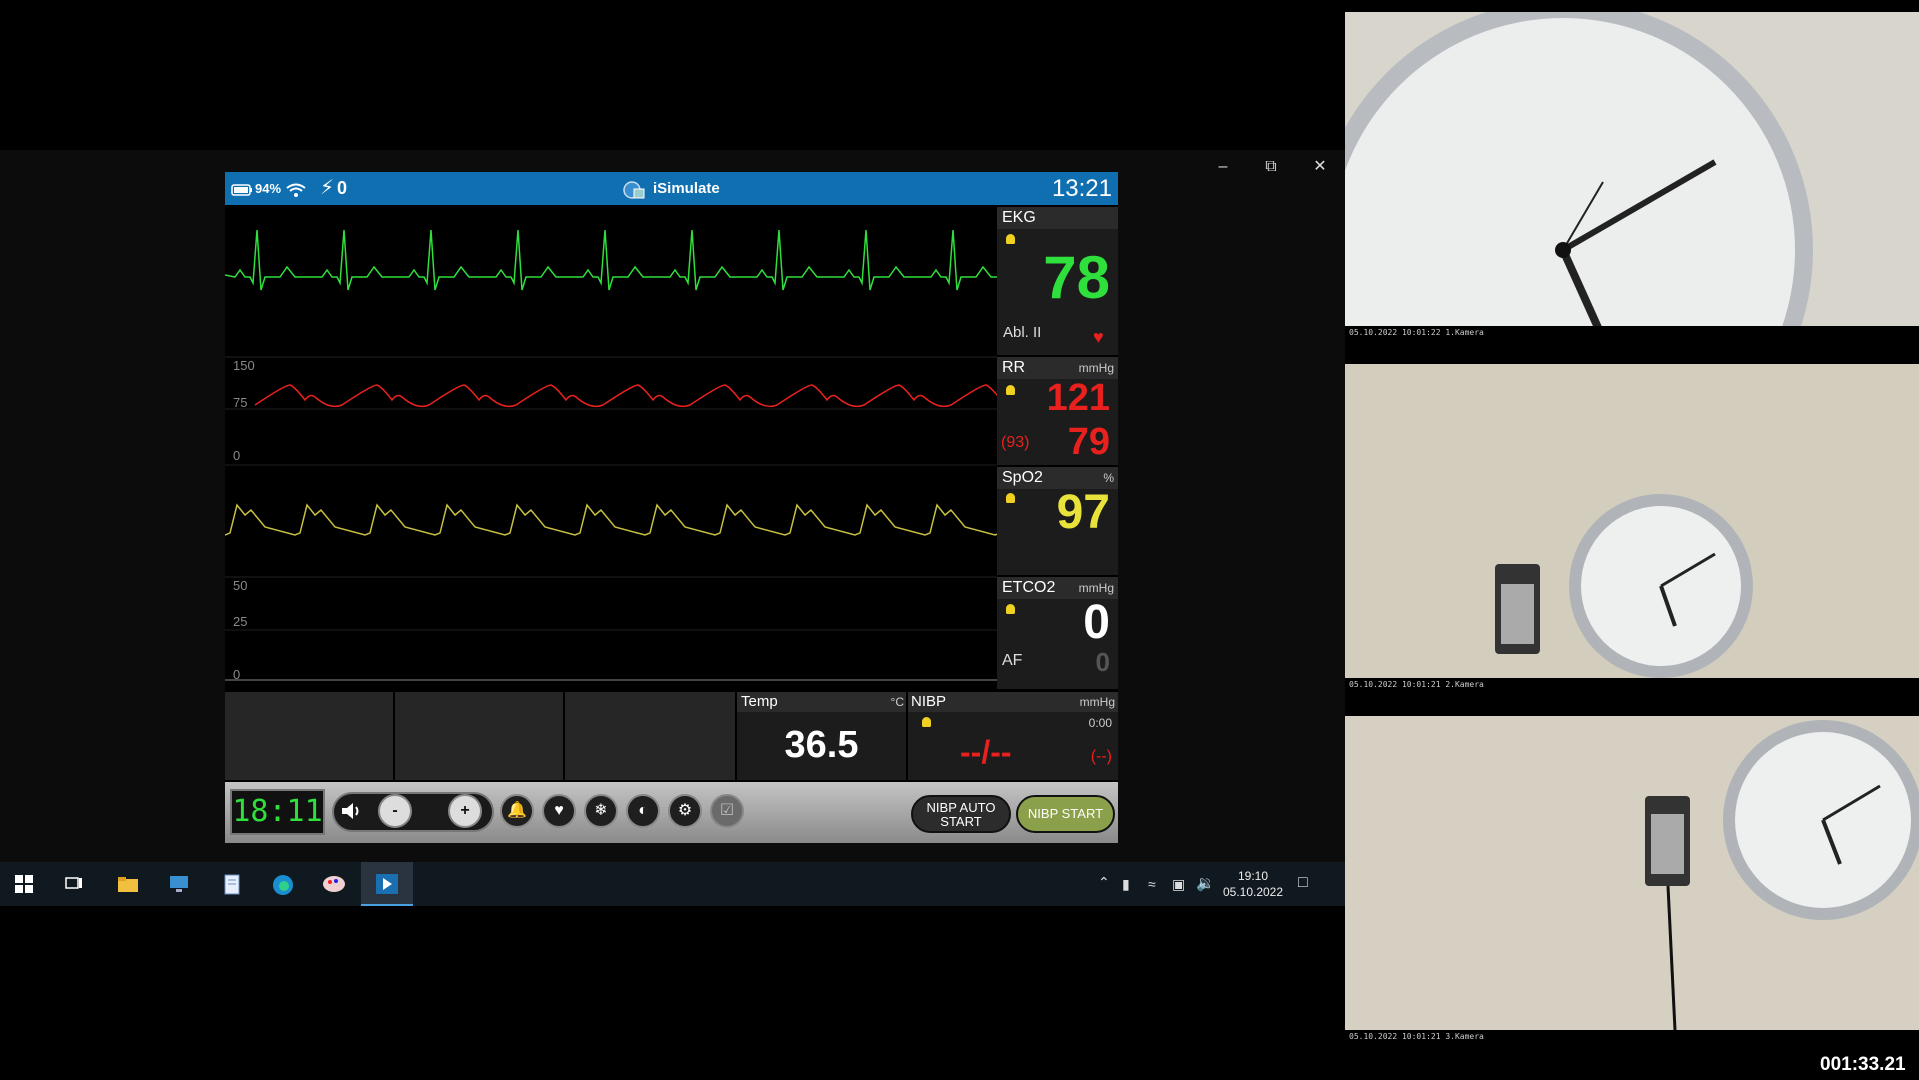  What do you see at coordinates (1022, 332) in the screenshot?
I see `ekg-lead: Abl. II` at bounding box center [1022, 332].